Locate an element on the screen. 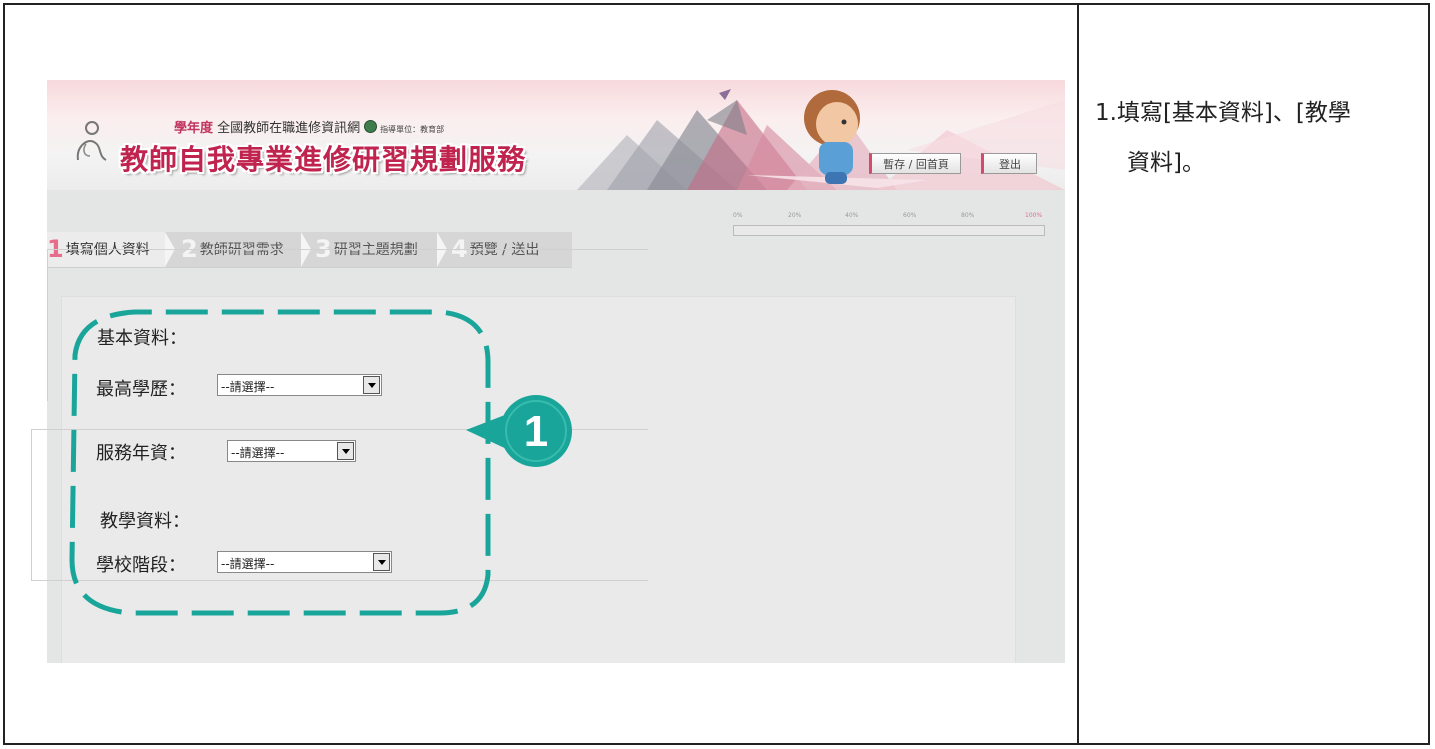 Image resolution: width=1435 pixels, height=749 pixels. callout-dashed-outline is located at coordinates (280, 462).